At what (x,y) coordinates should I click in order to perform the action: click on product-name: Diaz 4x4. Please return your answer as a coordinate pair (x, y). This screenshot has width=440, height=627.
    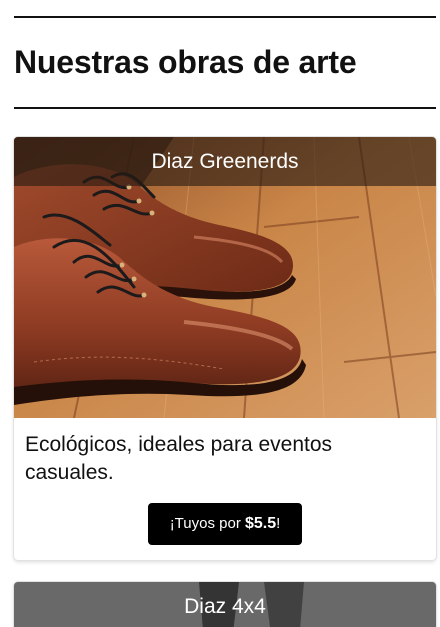
    Looking at the image, I should click on (225, 604).